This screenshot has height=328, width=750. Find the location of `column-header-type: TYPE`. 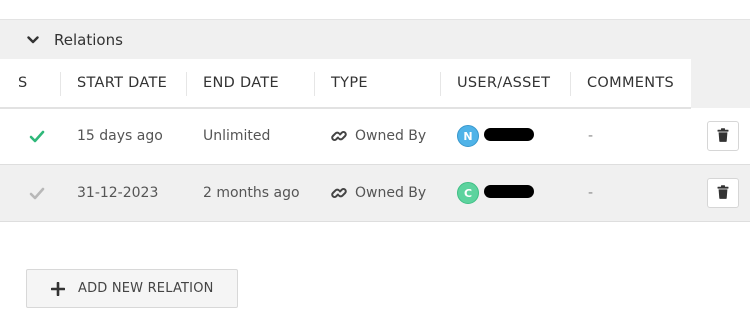

column-header-type: TYPE is located at coordinates (349, 83).